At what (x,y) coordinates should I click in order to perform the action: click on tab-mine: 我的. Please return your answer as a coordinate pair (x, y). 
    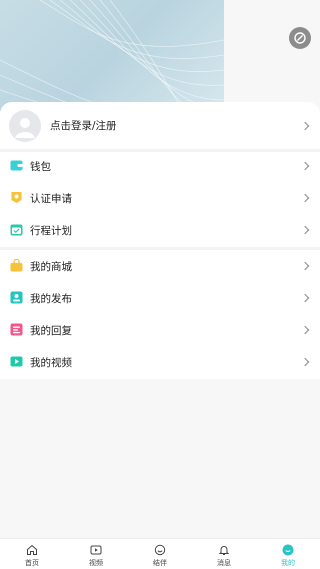
    Looking at the image, I should click on (288, 554).